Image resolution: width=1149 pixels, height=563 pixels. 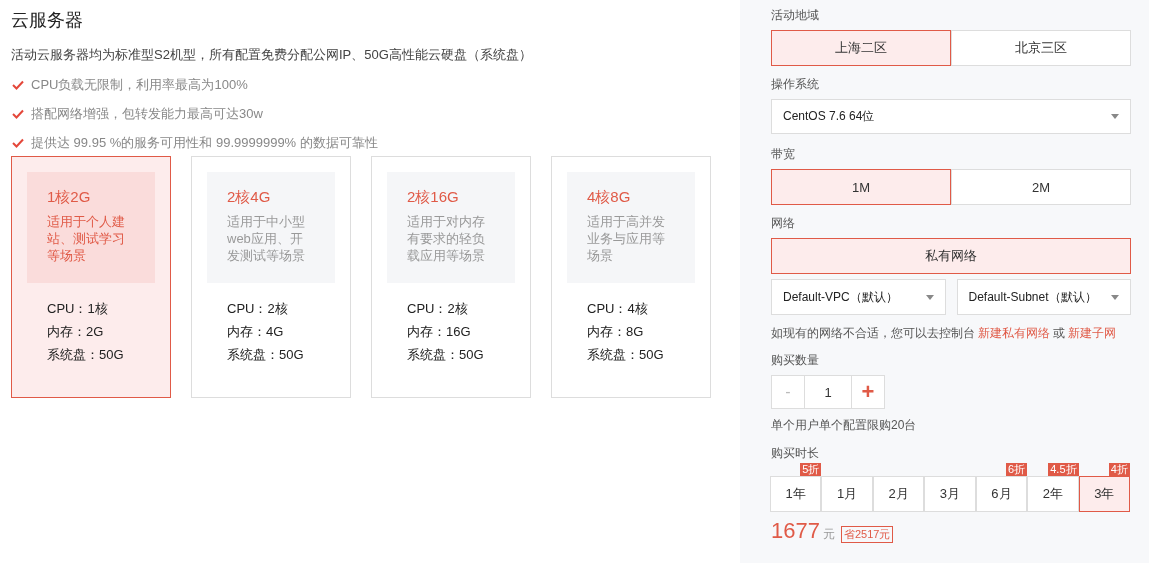 I want to click on bandwidth-option: 1M, so click(x=861, y=187).